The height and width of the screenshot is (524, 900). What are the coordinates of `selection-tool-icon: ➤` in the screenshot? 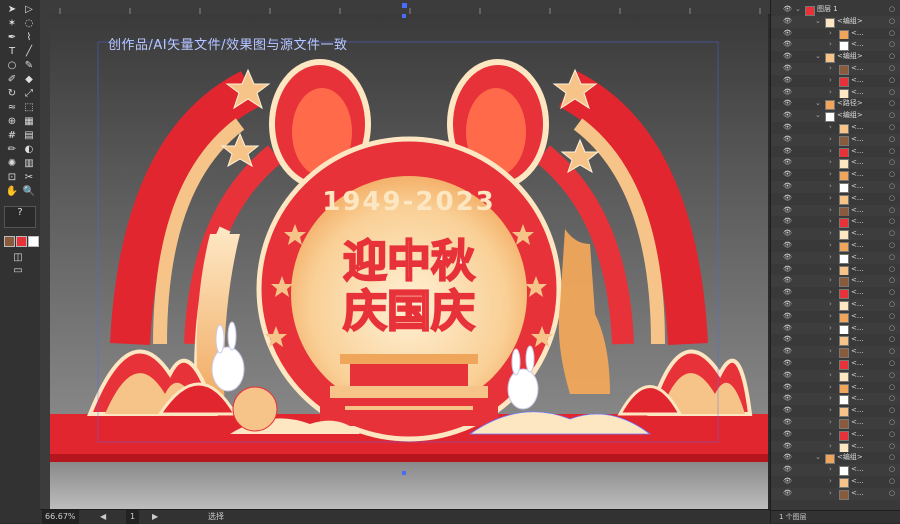 It's located at (12, 10).